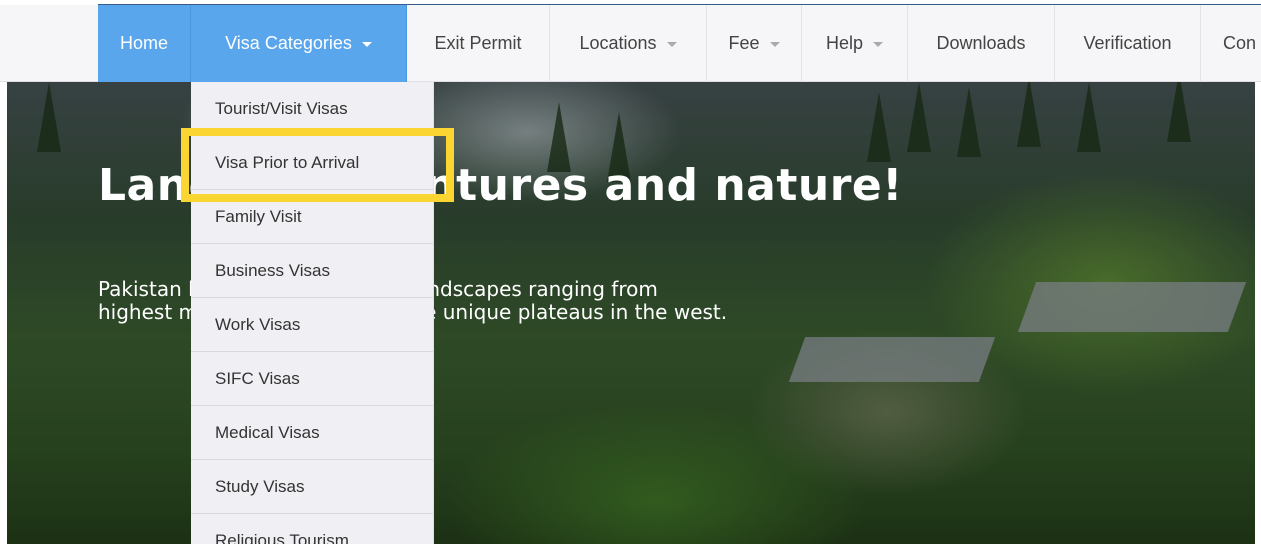 The image size is (1261, 544). I want to click on dropdown-item-medical-visas: Medical Visas, so click(312, 433).